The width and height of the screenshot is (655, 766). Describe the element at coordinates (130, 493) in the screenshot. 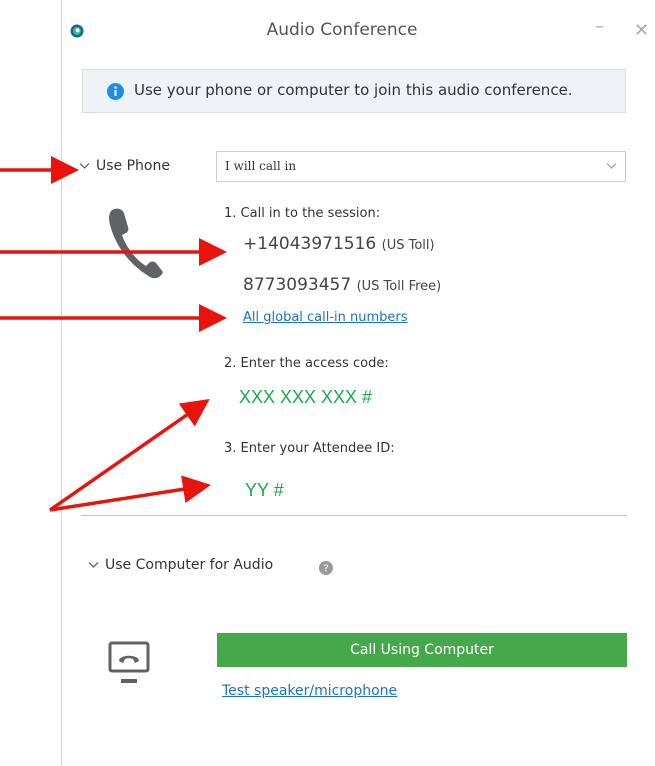

I see `arrow-attendee-id` at that location.